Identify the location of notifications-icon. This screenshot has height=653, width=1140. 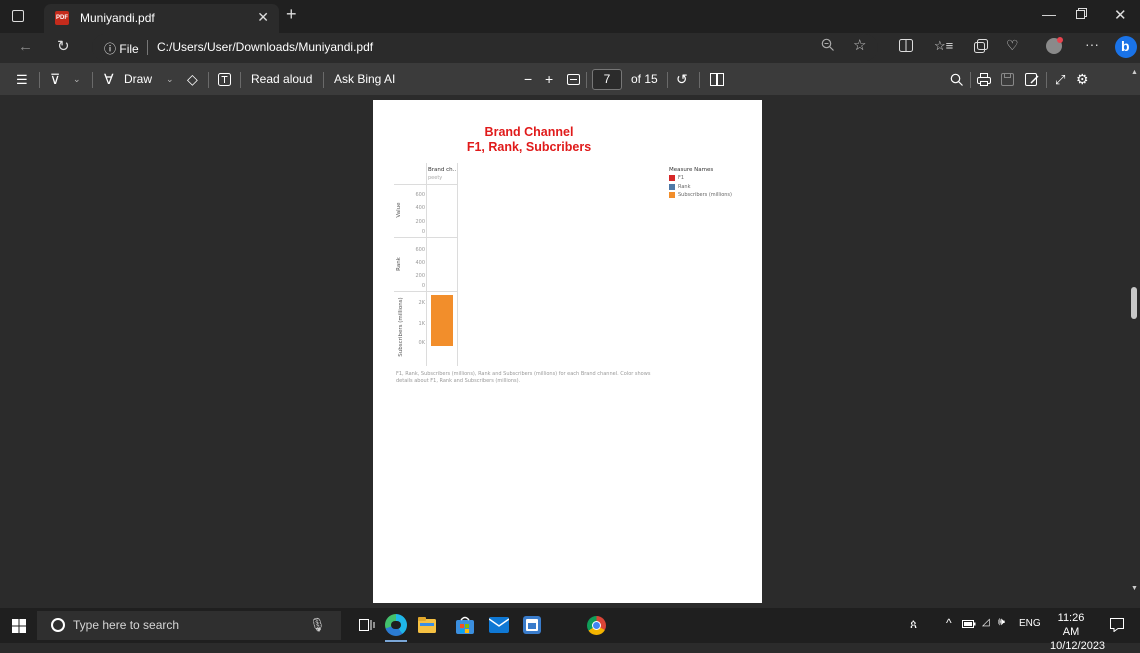
(1117, 625).